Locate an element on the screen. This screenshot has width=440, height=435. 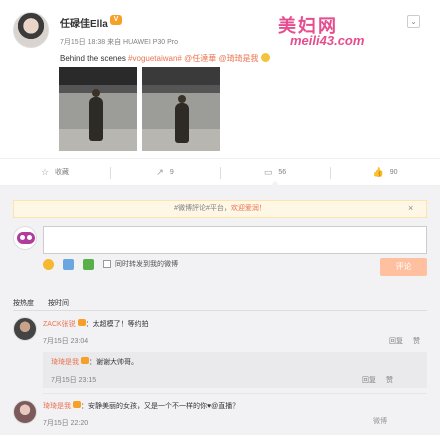
comment-input is located at coordinates (235, 240).